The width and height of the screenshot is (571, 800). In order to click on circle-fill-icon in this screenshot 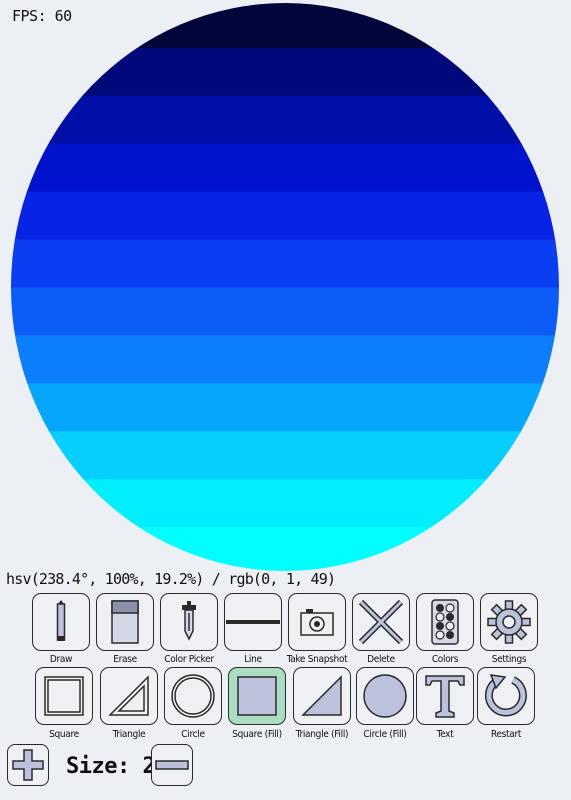, I will do `click(385, 696)`.